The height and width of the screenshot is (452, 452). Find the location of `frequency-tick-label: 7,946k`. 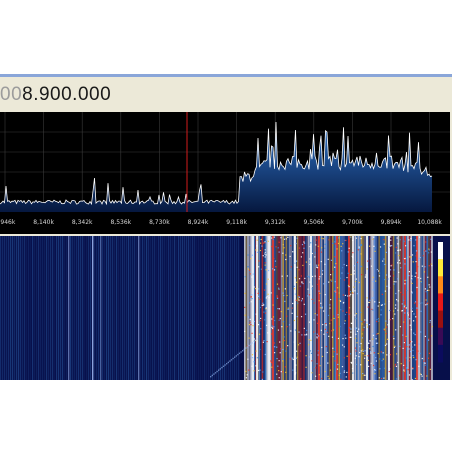

frequency-tick-label: 7,946k is located at coordinates (8, 222).